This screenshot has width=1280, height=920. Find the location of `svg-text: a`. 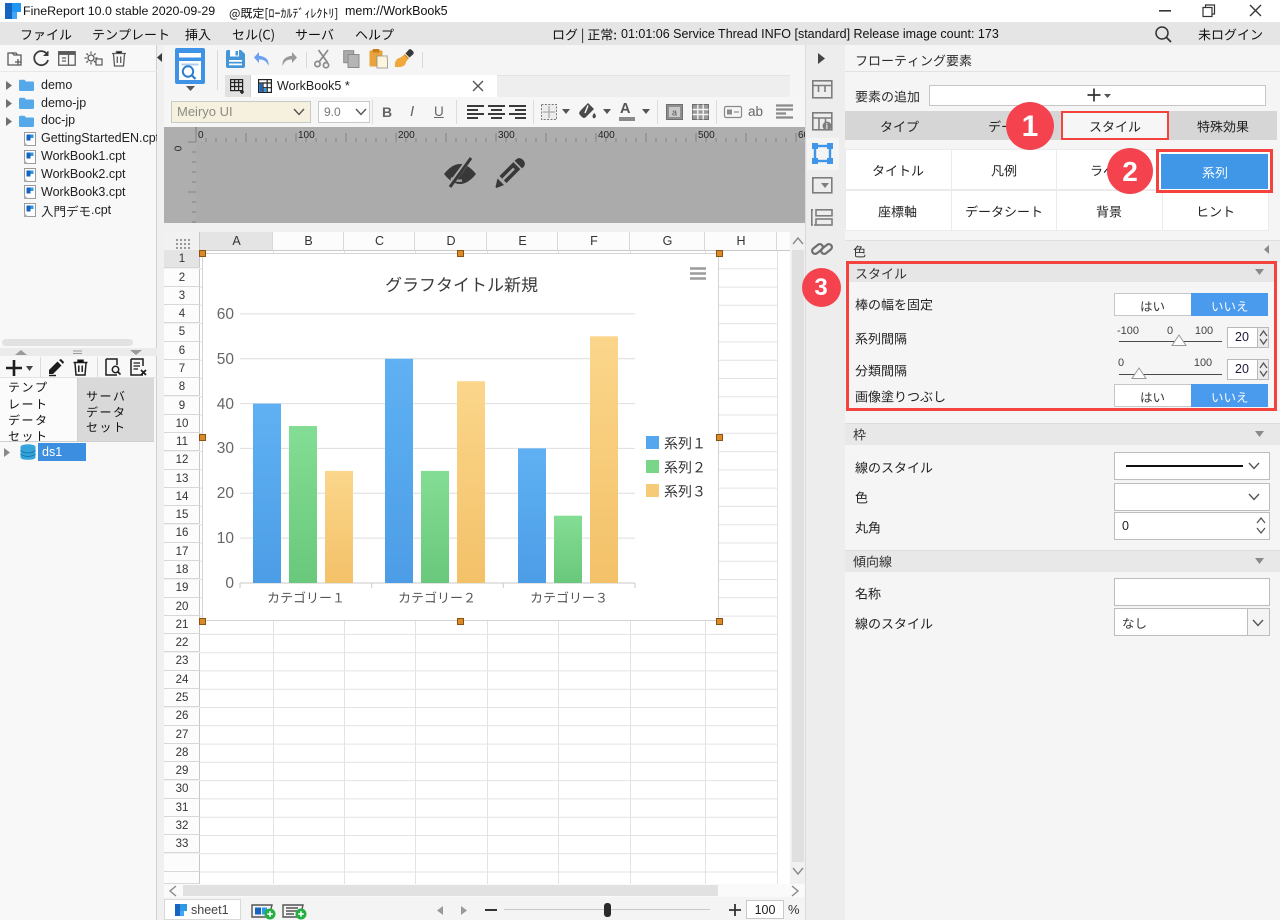

svg-text: a is located at coordinates (674, 113).